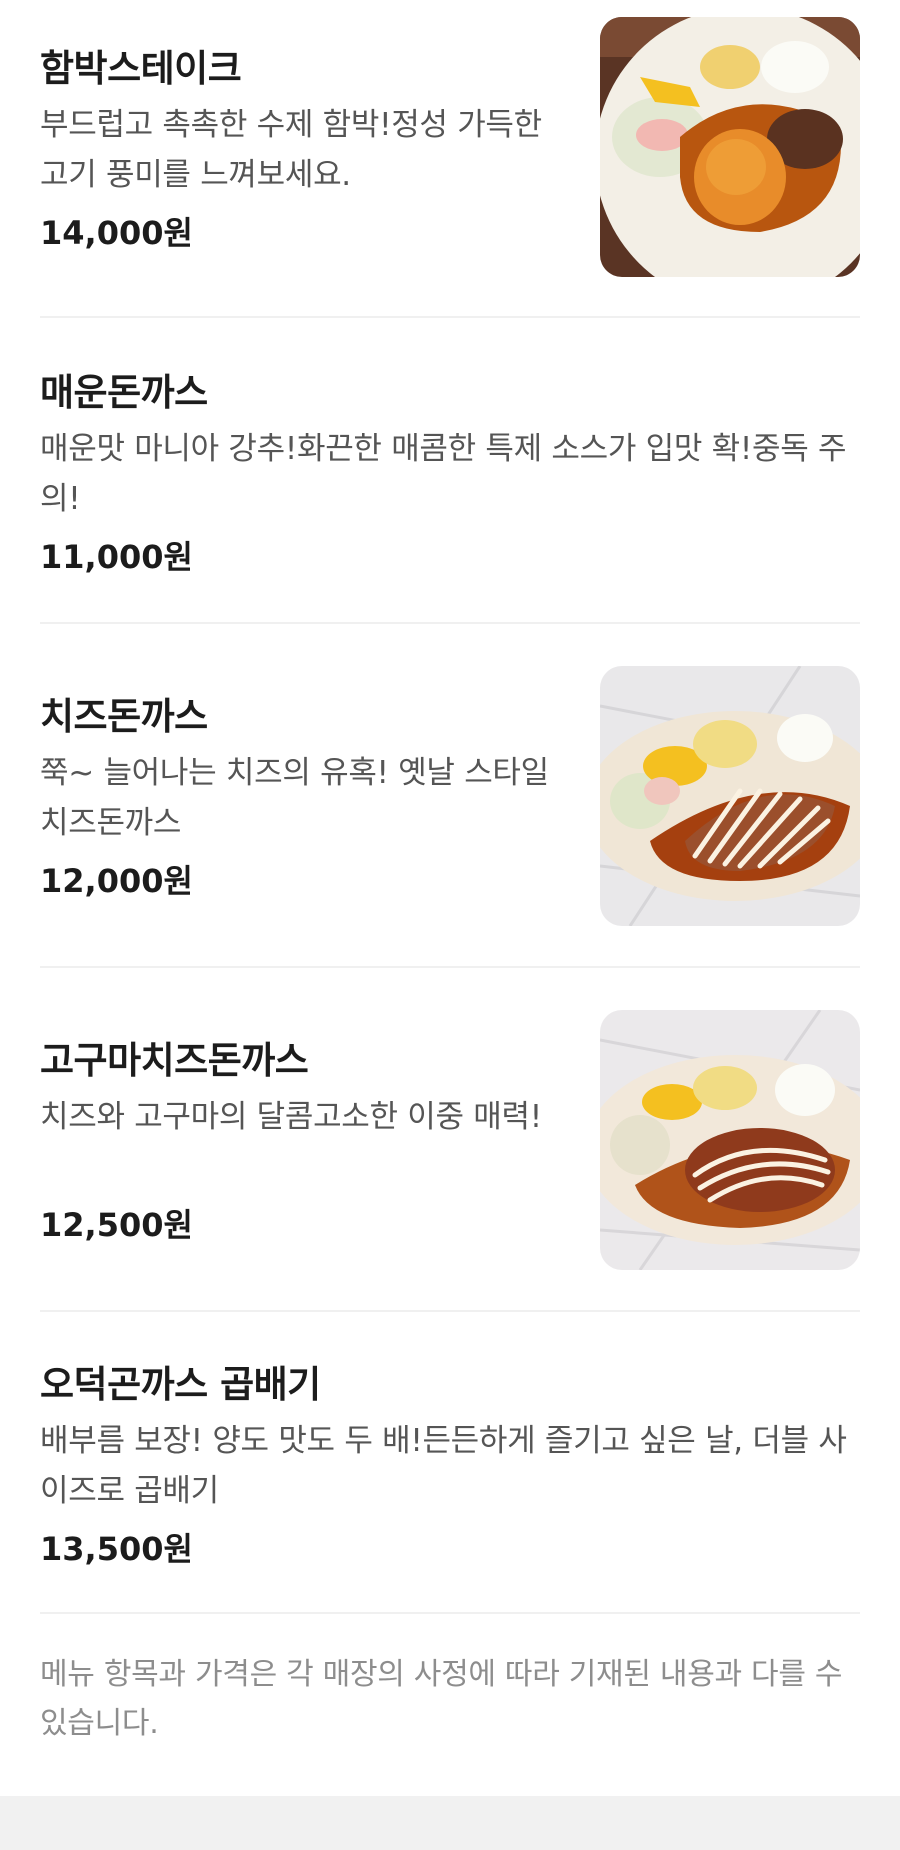  I want to click on menu-item-price: 12,500원, so click(116, 1225).